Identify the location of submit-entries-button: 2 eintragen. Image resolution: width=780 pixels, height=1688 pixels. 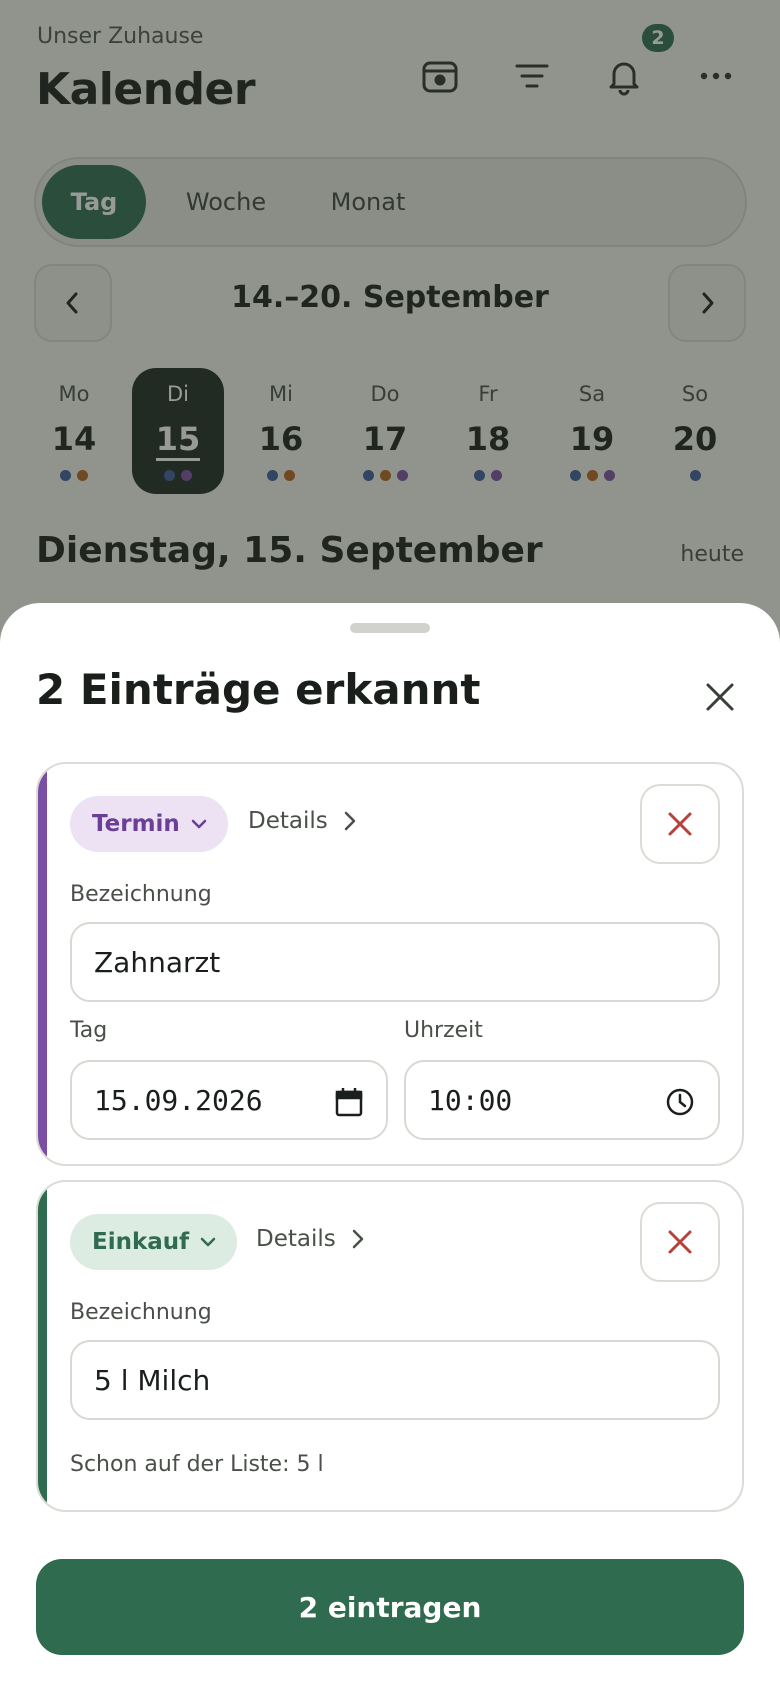
(390, 1607).